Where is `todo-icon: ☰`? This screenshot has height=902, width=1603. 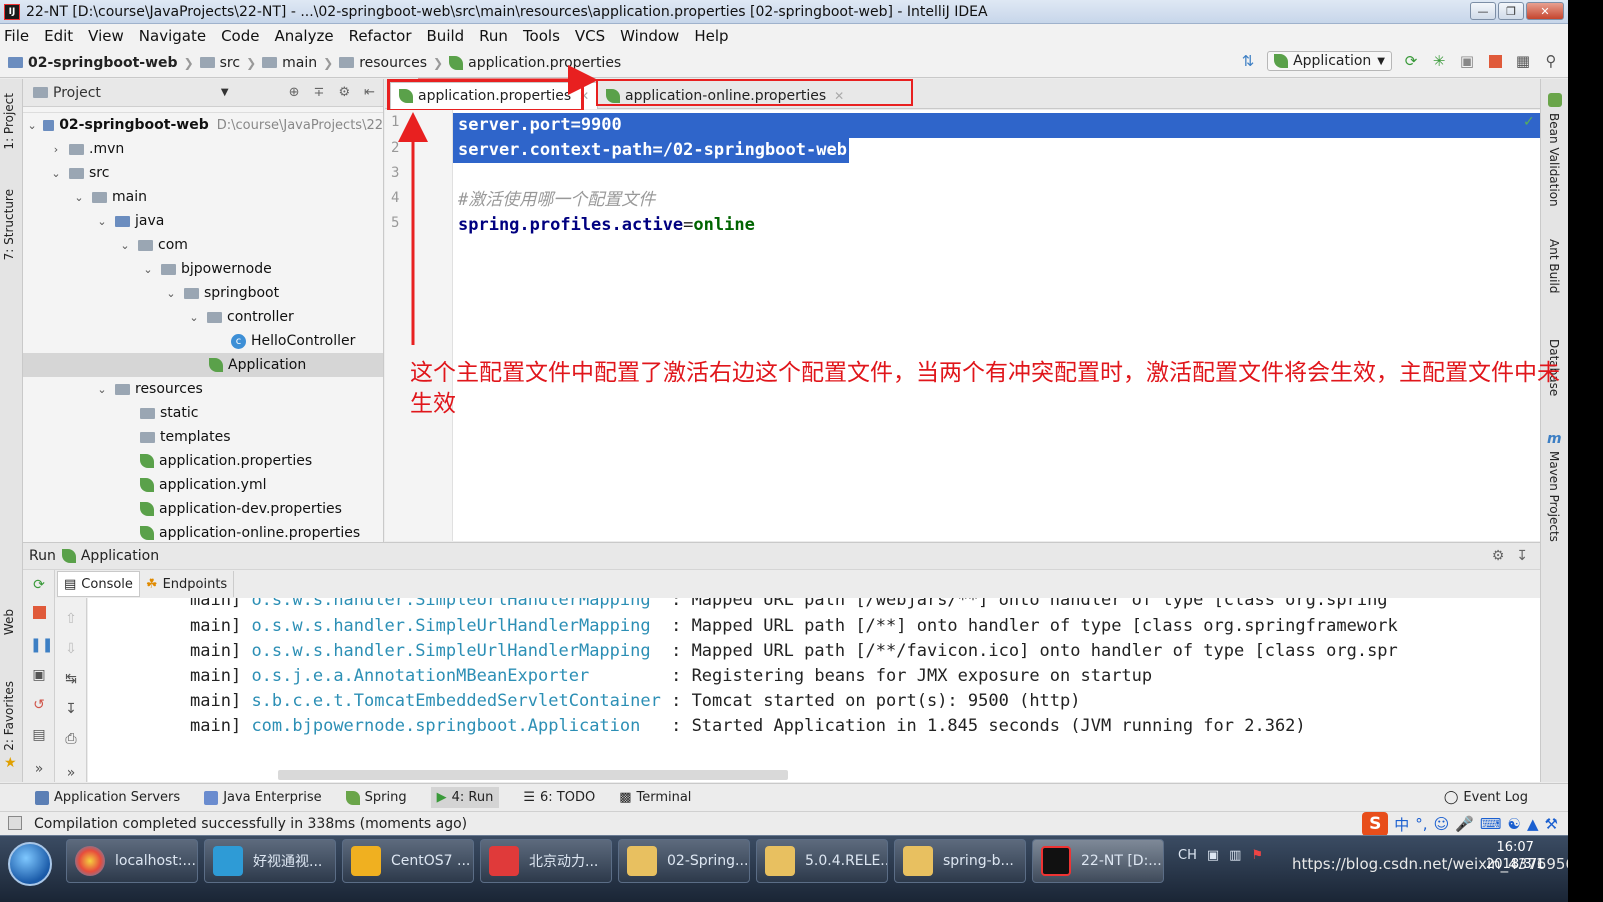
todo-icon: ☰ is located at coordinates (529, 797).